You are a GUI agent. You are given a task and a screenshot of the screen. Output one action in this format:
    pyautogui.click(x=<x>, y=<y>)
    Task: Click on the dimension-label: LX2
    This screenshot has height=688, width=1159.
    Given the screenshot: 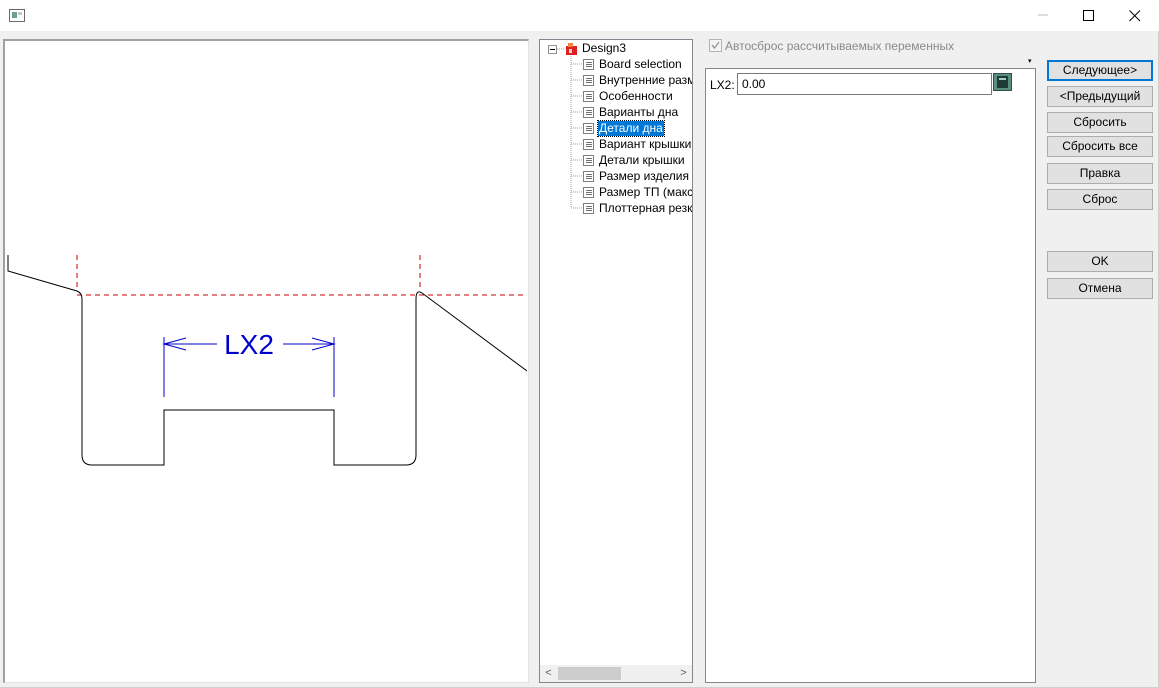 What is the action you would take?
    pyautogui.click(x=249, y=344)
    